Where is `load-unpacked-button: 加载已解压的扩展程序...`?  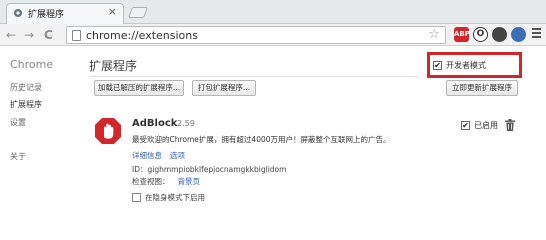
load-unpacked-button: 加载已解压的扩展程序... is located at coordinates (139, 88).